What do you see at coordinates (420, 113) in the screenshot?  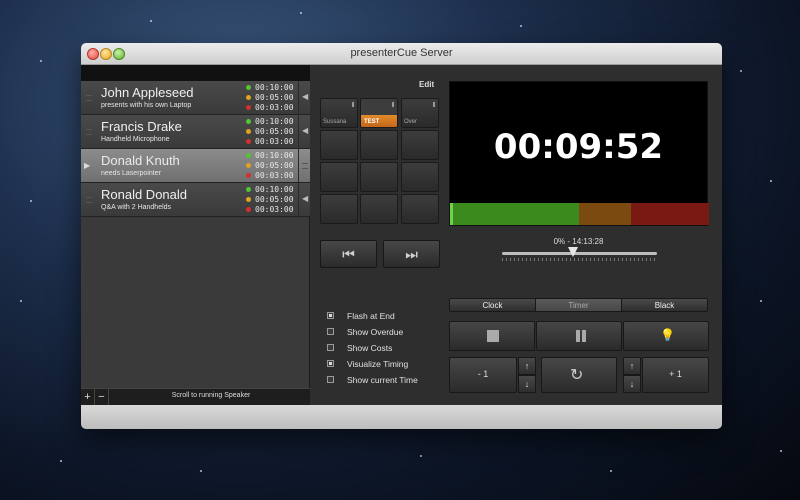 I see `cue-slot: Over` at bounding box center [420, 113].